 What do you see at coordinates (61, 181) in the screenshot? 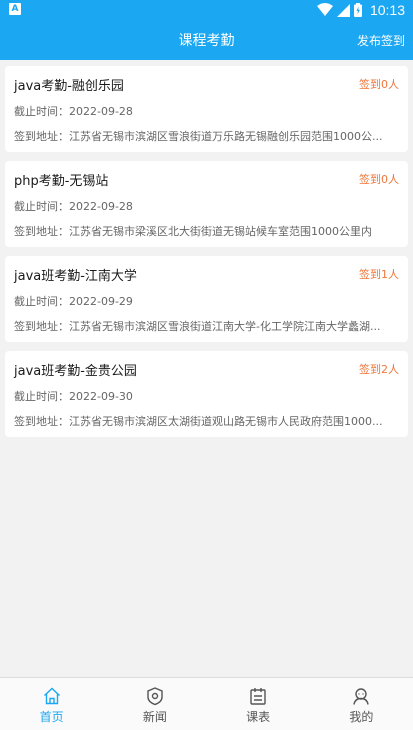
I see `card-title: php考勤-无锡站` at bounding box center [61, 181].